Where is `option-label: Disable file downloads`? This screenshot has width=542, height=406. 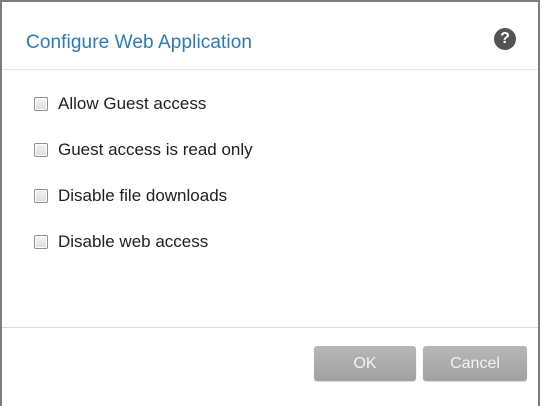
option-label: Disable file downloads is located at coordinates (143, 195).